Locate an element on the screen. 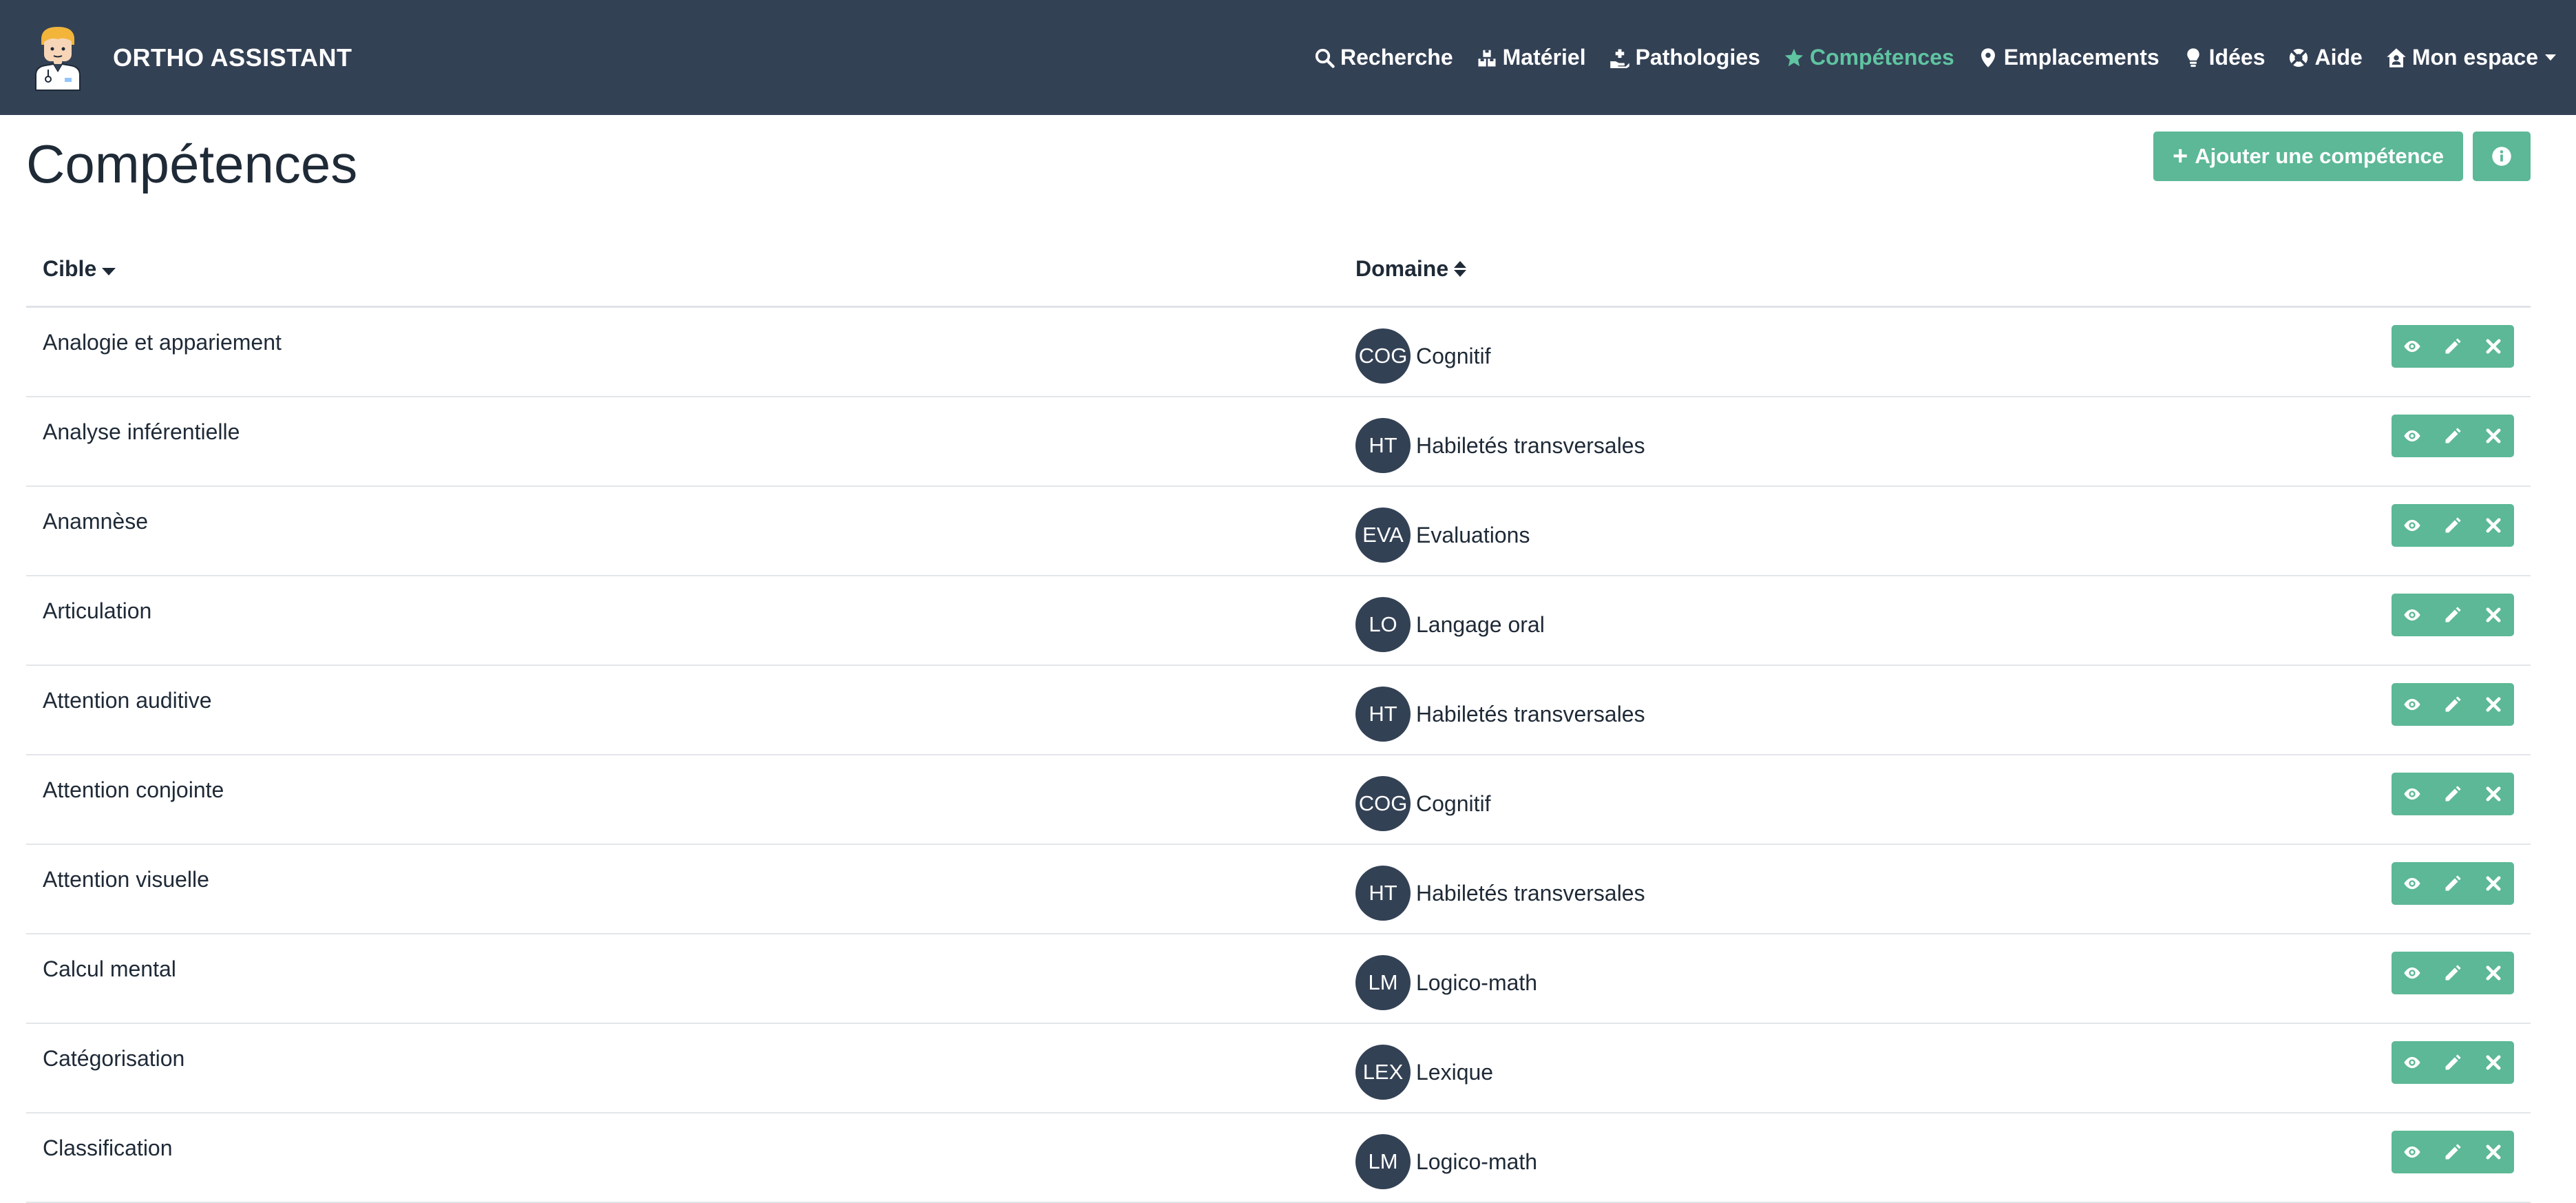 Image resolution: width=2576 pixels, height=1203 pixels. nav-materiel: Matériel is located at coordinates (1532, 58).